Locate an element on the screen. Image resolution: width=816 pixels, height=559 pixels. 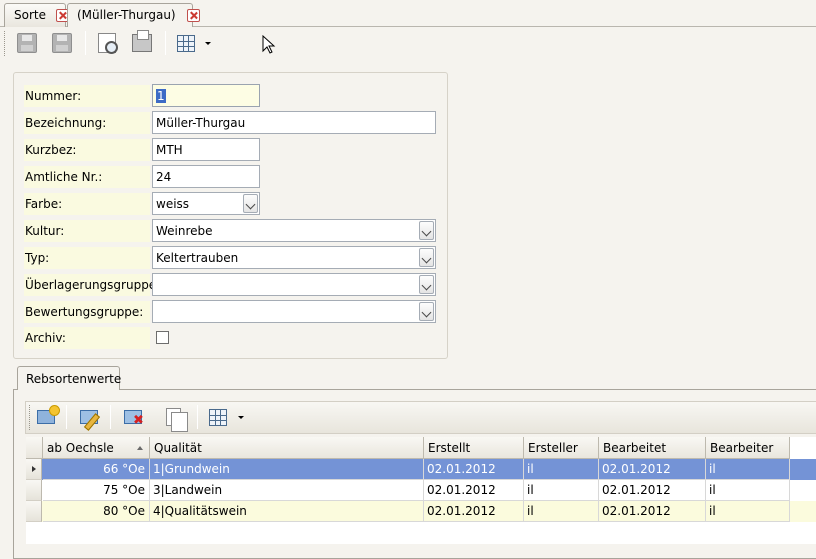
edit-record-button is located at coordinates (89, 417).